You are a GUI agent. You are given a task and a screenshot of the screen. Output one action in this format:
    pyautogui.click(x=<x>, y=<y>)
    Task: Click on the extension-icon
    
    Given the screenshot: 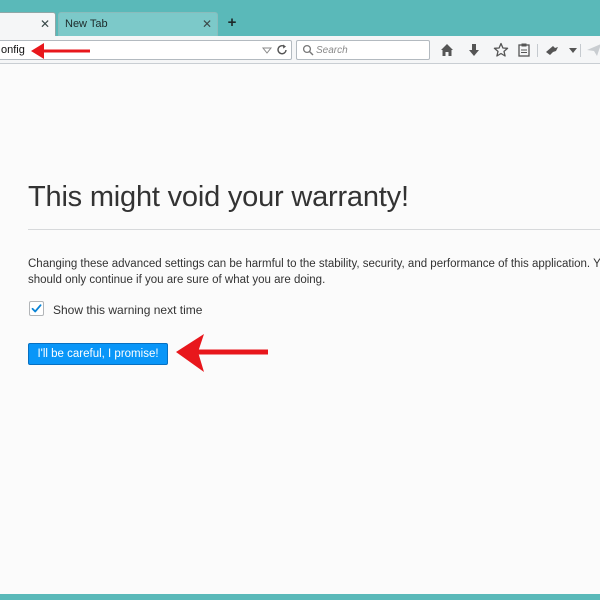 What is the action you would take?
    pyautogui.click(x=552, y=50)
    